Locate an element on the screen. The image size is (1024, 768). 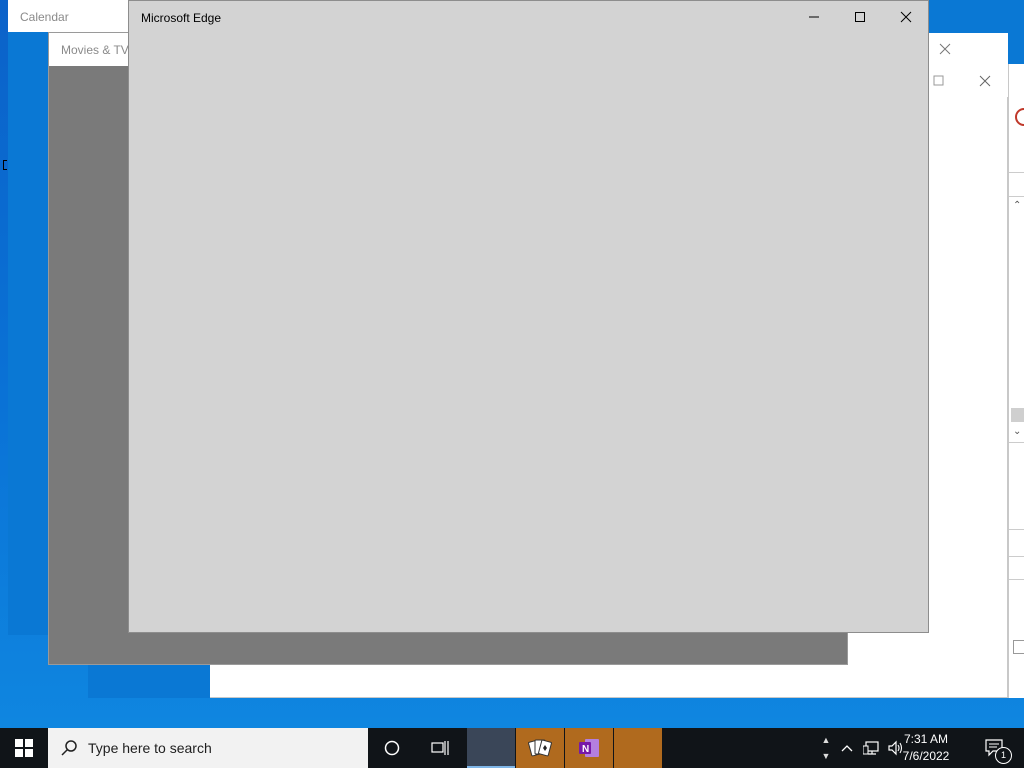
movies-tv-title: Movies & TV is located at coordinates (95, 50).